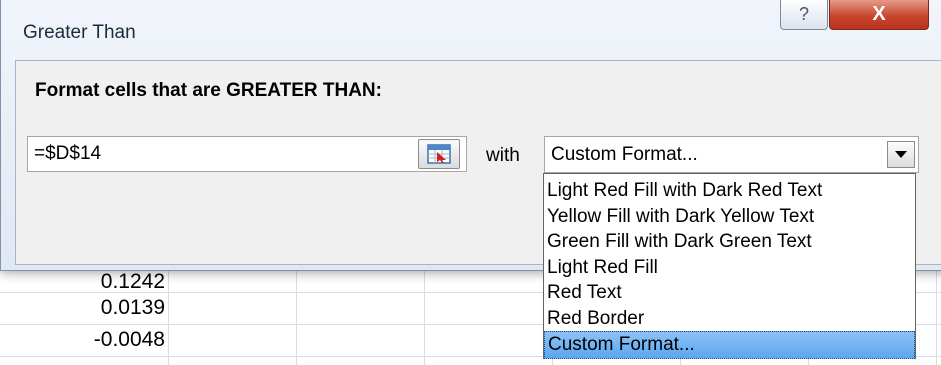 The image size is (941, 365). I want to click on dialog-title: Greater Than, so click(79, 32).